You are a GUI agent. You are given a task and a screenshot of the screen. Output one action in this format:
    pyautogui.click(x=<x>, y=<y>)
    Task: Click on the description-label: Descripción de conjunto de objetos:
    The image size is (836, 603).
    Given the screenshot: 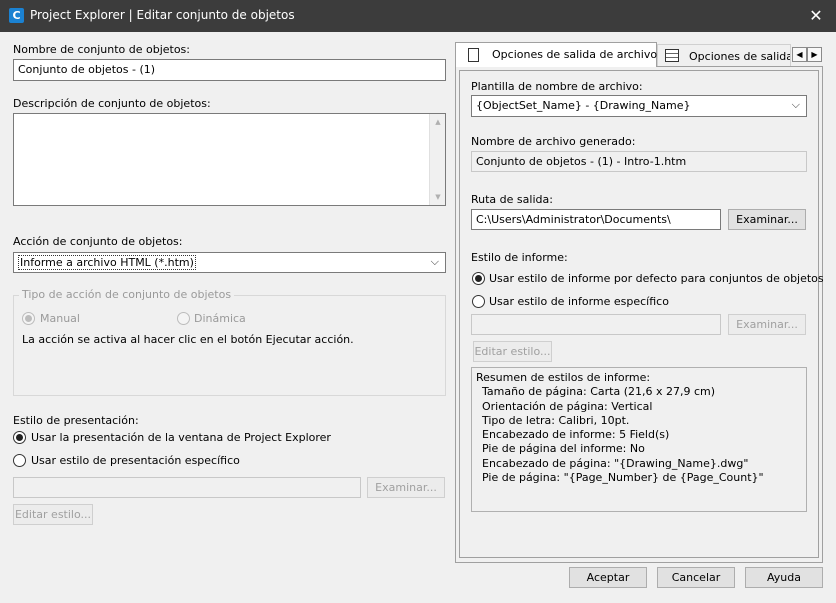 What is the action you would take?
    pyautogui.click(x=112, y=103)
    